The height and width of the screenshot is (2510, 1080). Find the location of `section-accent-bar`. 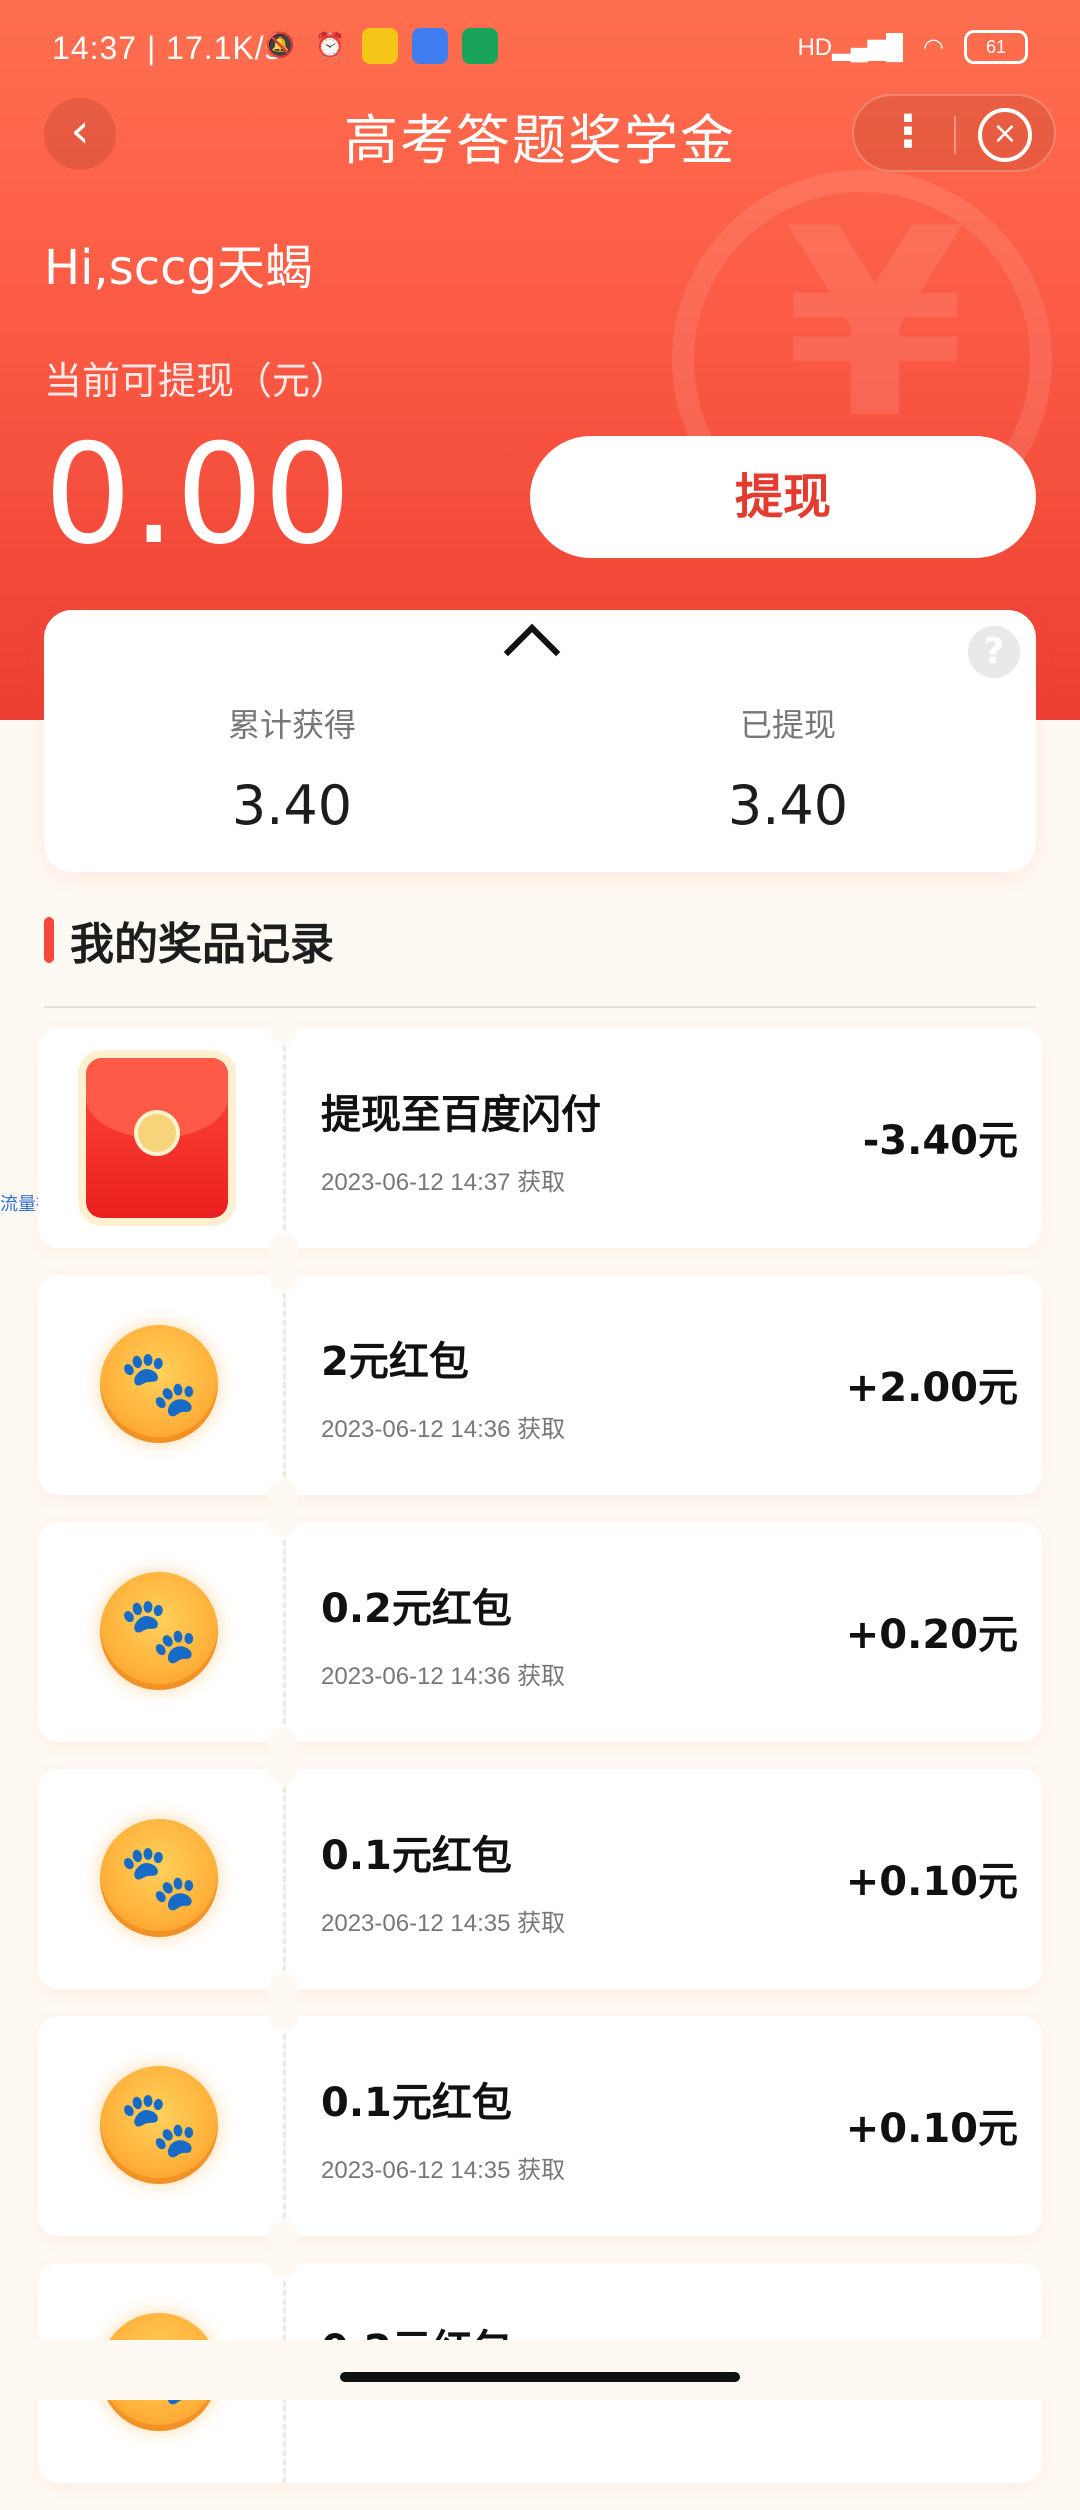

section-accent-bar is located at coordinates (49, 940).